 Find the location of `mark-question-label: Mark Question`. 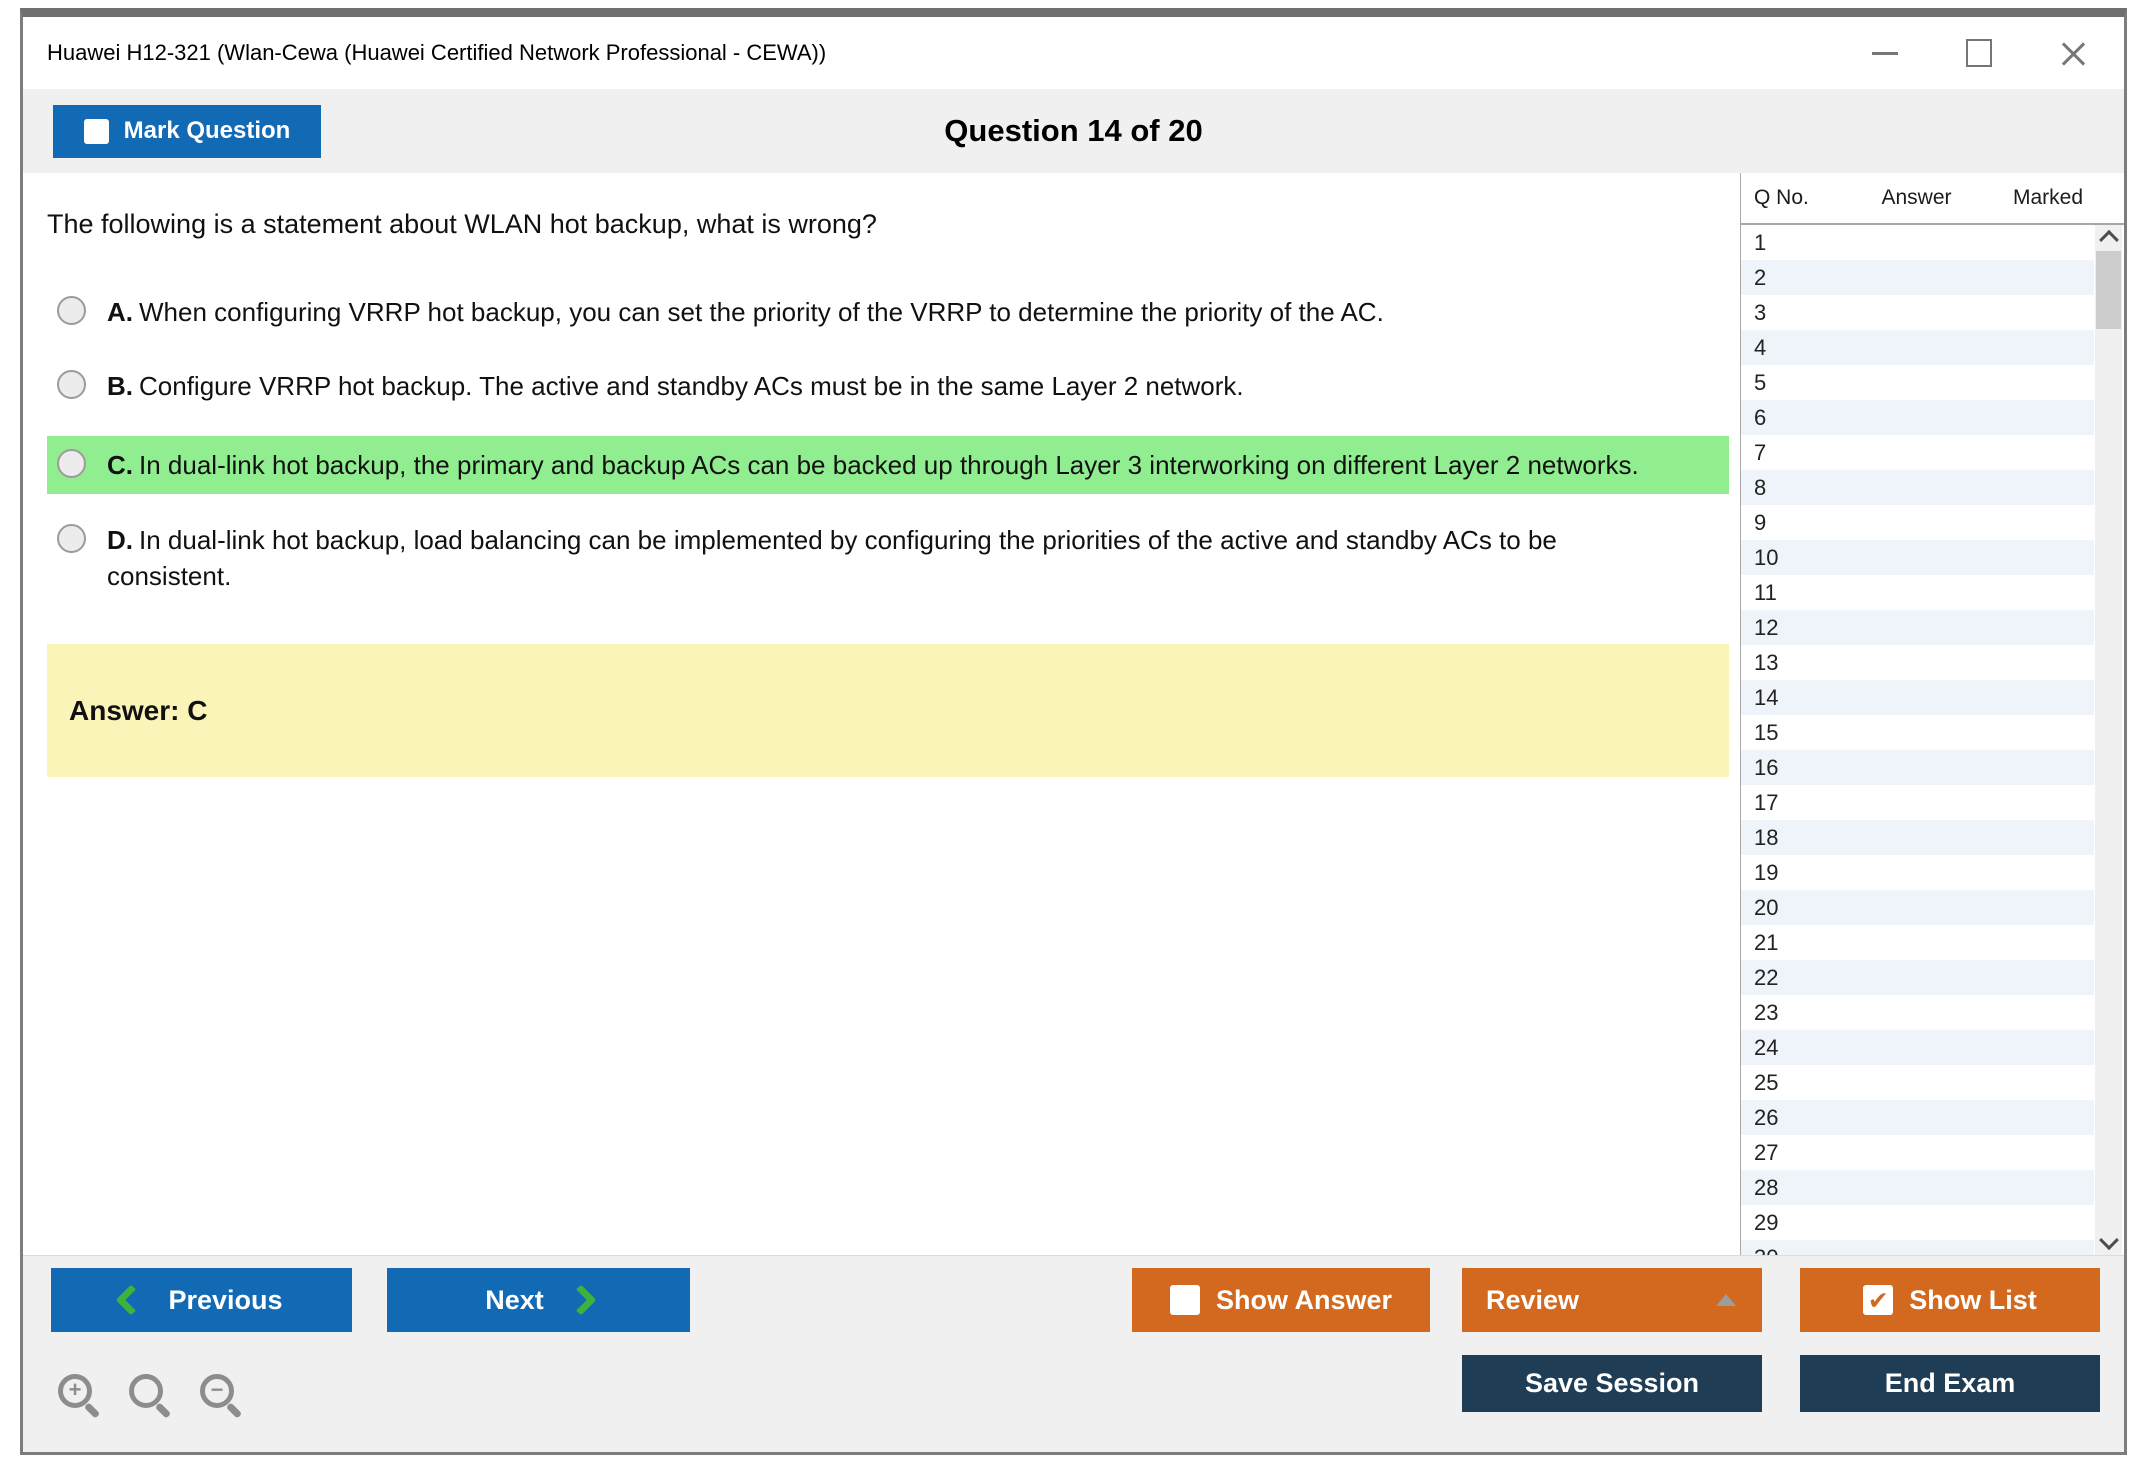

mark-question-label: Mark Question is located at coordinates (207, 130).